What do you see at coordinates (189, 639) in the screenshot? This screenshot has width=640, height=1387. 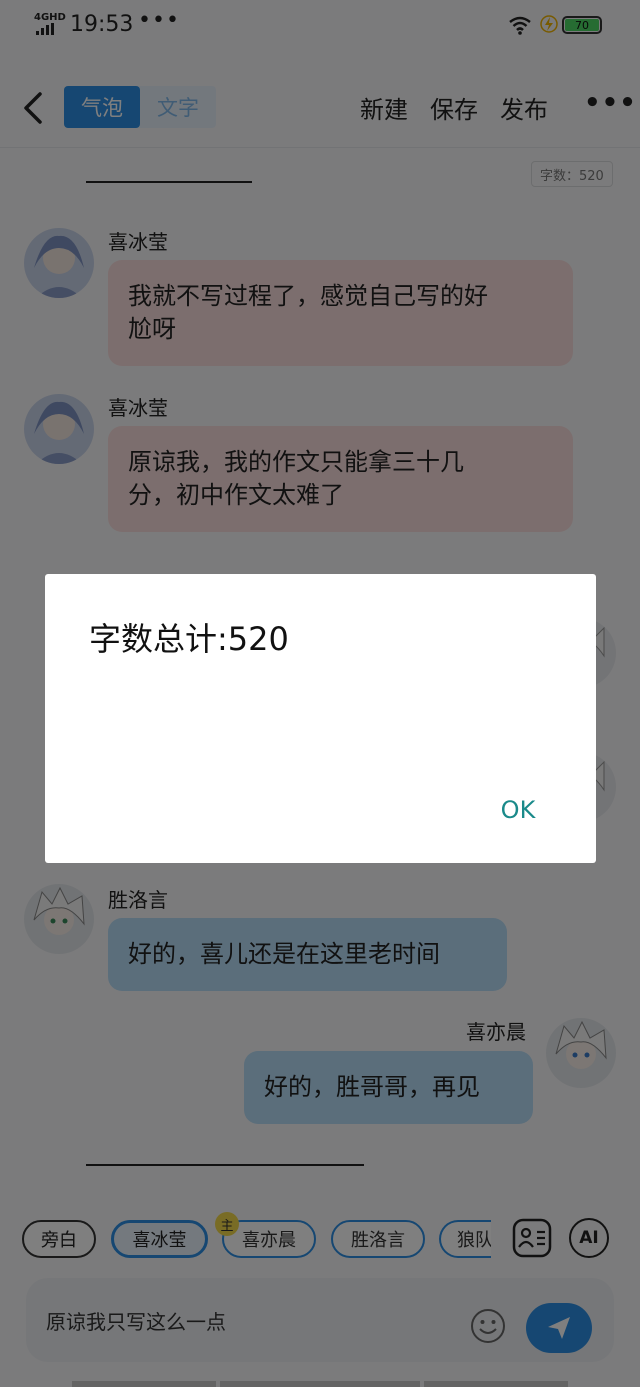 I see `dialog-message: 字数总计:520` at bounding box center [189, 639].